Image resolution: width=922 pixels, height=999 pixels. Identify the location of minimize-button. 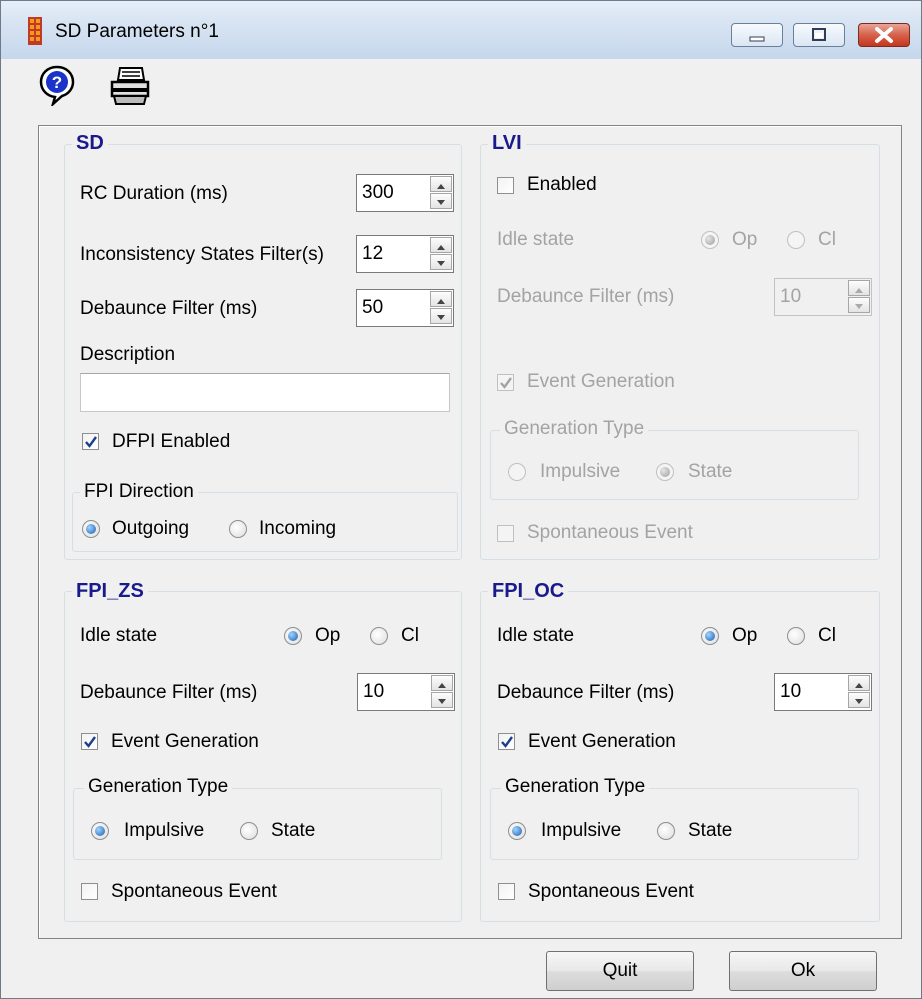
(757, 35).